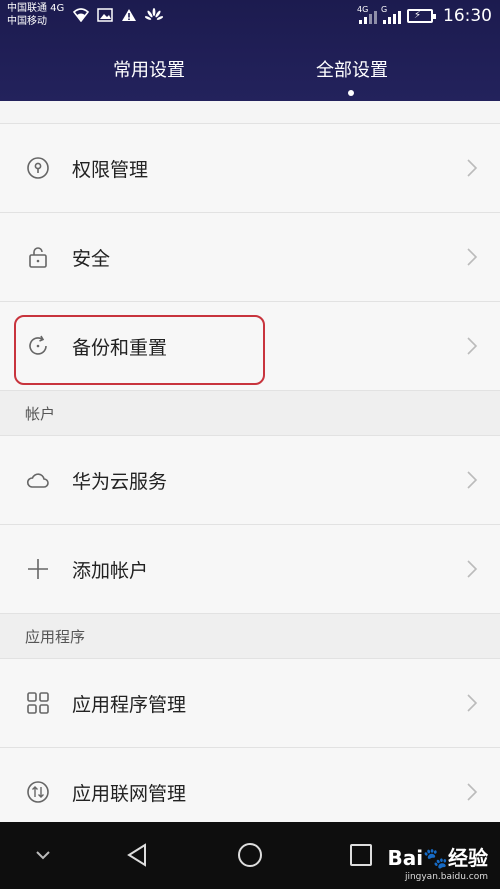 The image size is (500, 889). What do you see at coordinates (27, 21) in the screenshot?
I see `carrier-2: 中国移动` at bounding box center [27, 21].